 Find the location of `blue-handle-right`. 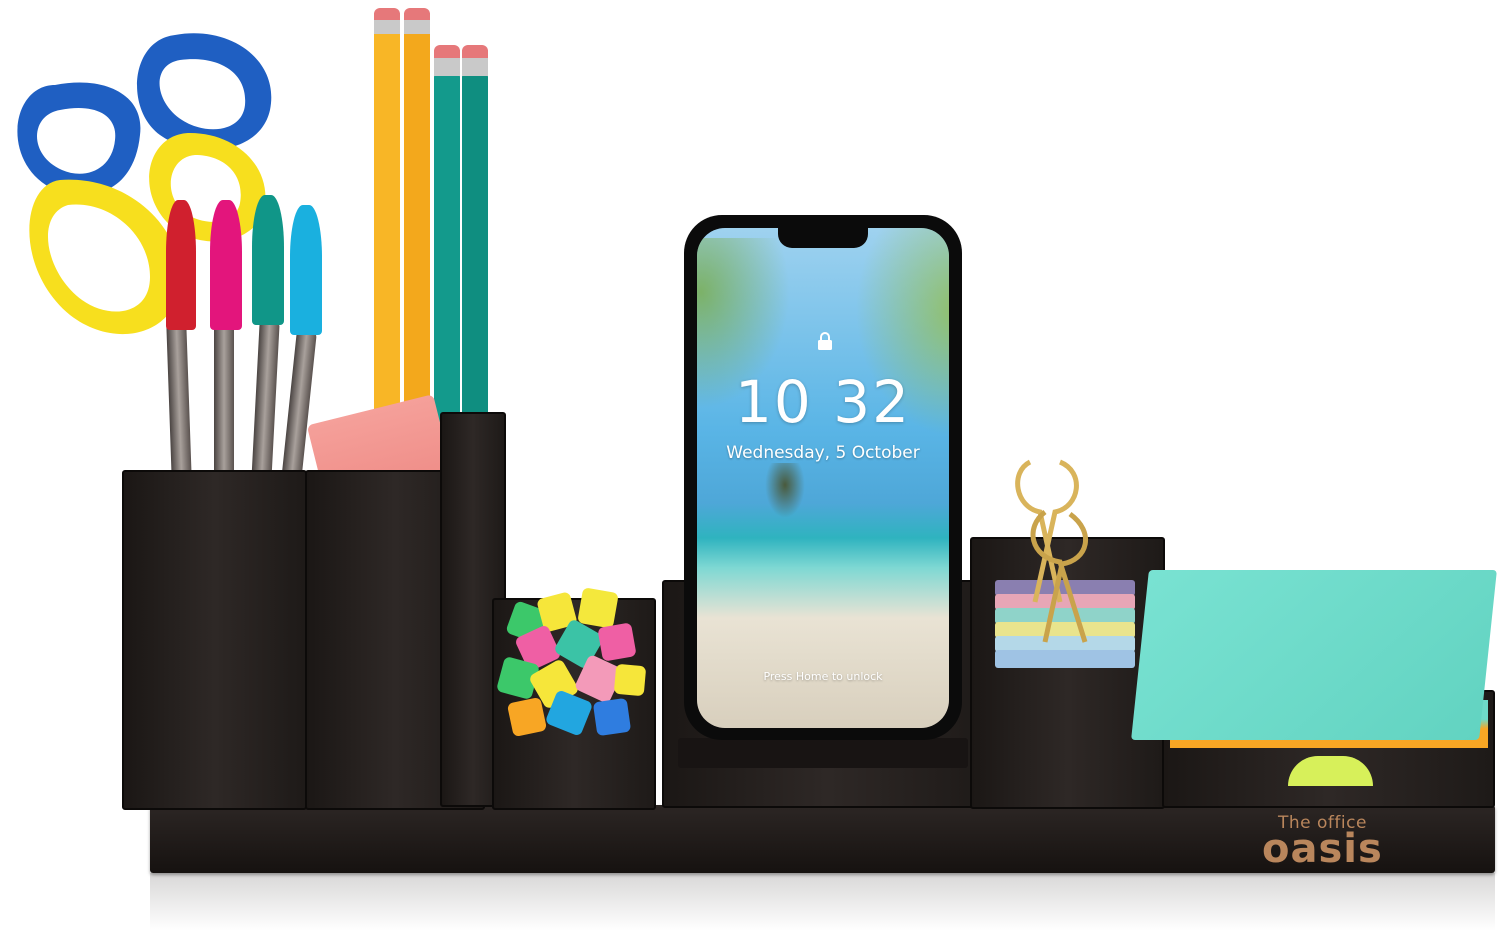

blue-handle-right is located at coordinates (204, 91).